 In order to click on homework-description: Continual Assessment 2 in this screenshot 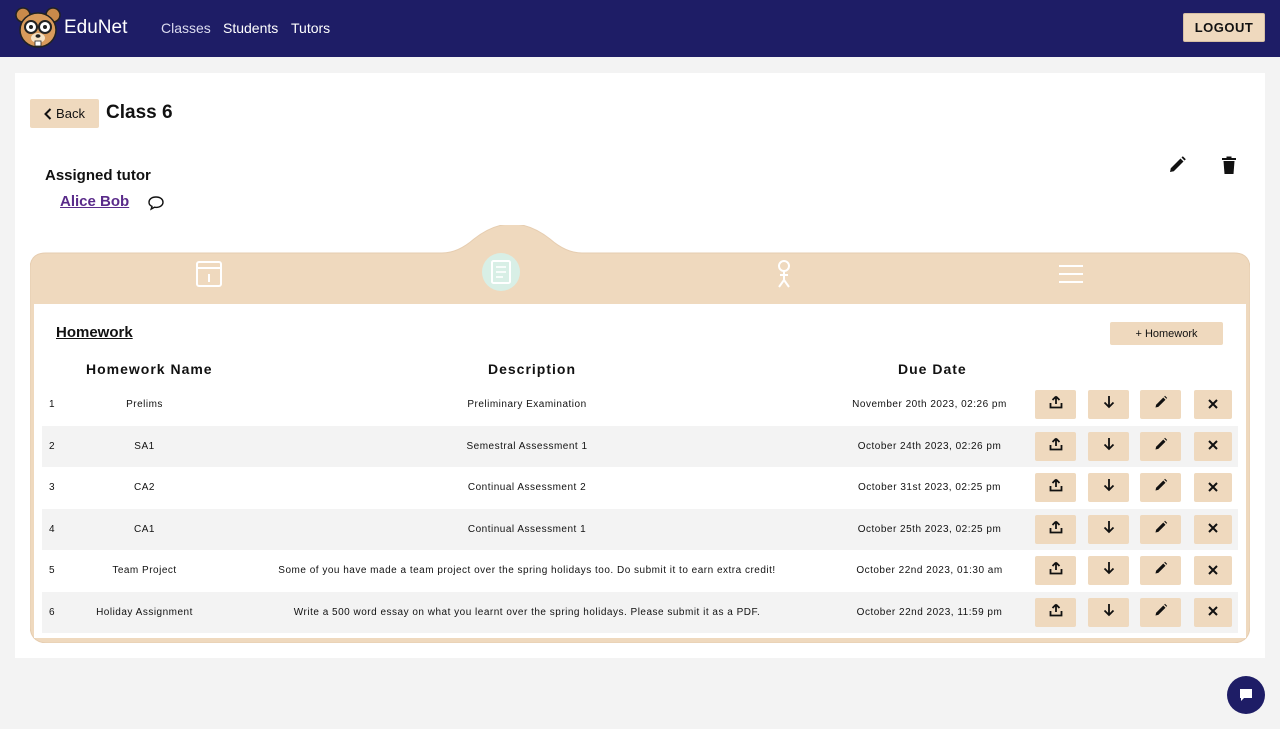, I will do `click(527, 488)`.